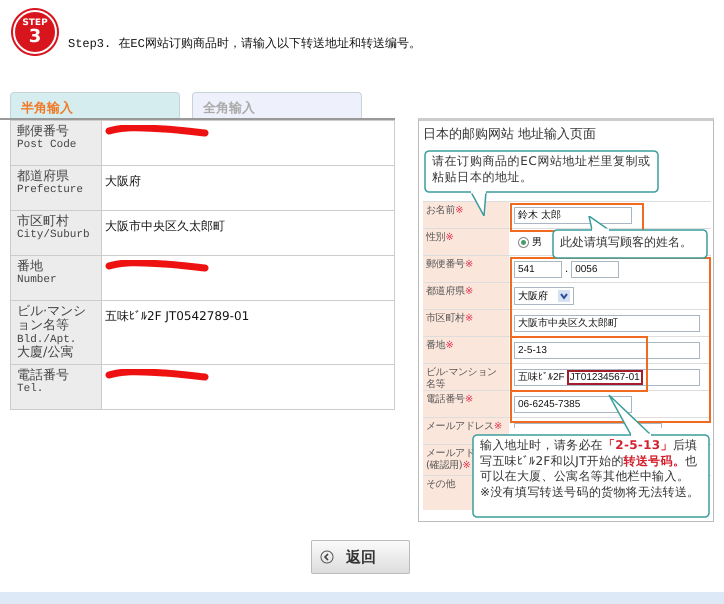  What do you see at coordinates (466, 323) in the screenshot?
I see `form-label: 市区町村※` at bounding box center [466, 323].